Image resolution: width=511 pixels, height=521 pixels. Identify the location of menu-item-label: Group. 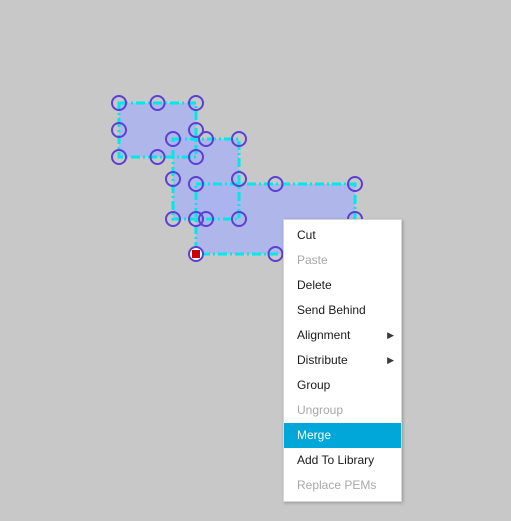
(314, 385).